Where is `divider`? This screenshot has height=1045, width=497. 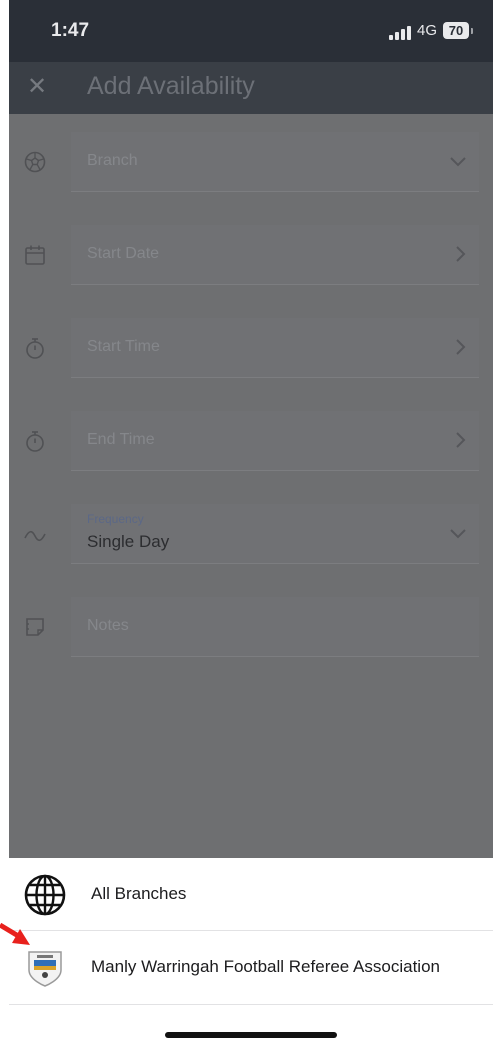 divider is located at coordinates (251, 1004).